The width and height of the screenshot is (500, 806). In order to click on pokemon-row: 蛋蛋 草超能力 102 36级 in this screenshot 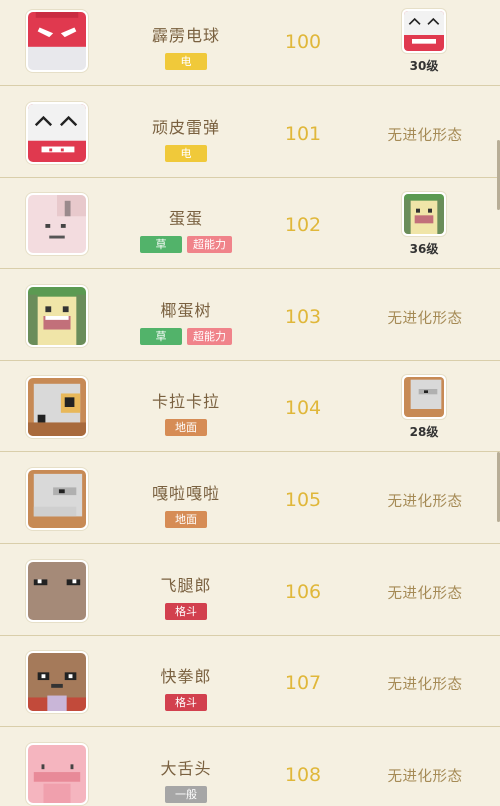, I will do `click(250, 224)`.